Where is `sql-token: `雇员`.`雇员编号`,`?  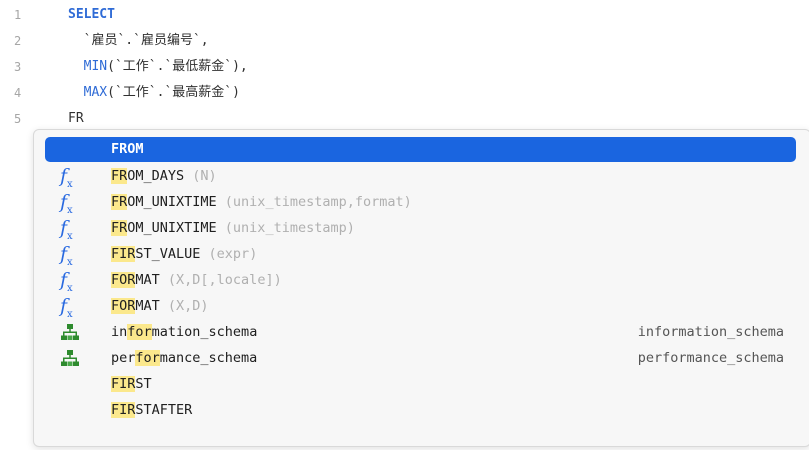 sql-token: `雇员`.`雇员编号`, is located at coordinates (138, 40).